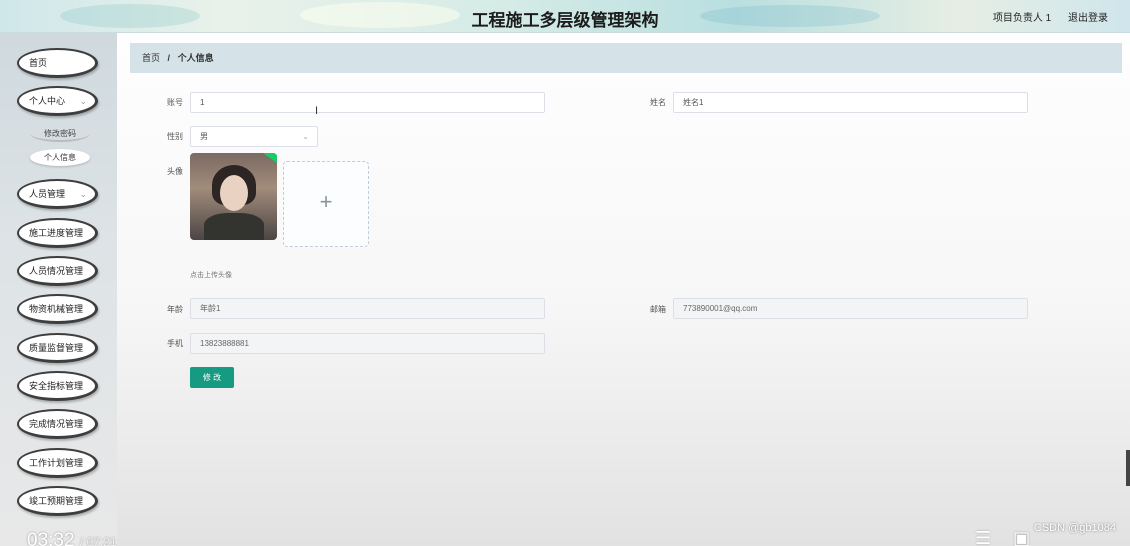 This screenshot has height=546, width=1130. What do you see at coordinates (210, 308) in the screenshot?
I see `age-value: 年龄1` at bounding box center [210, 308].